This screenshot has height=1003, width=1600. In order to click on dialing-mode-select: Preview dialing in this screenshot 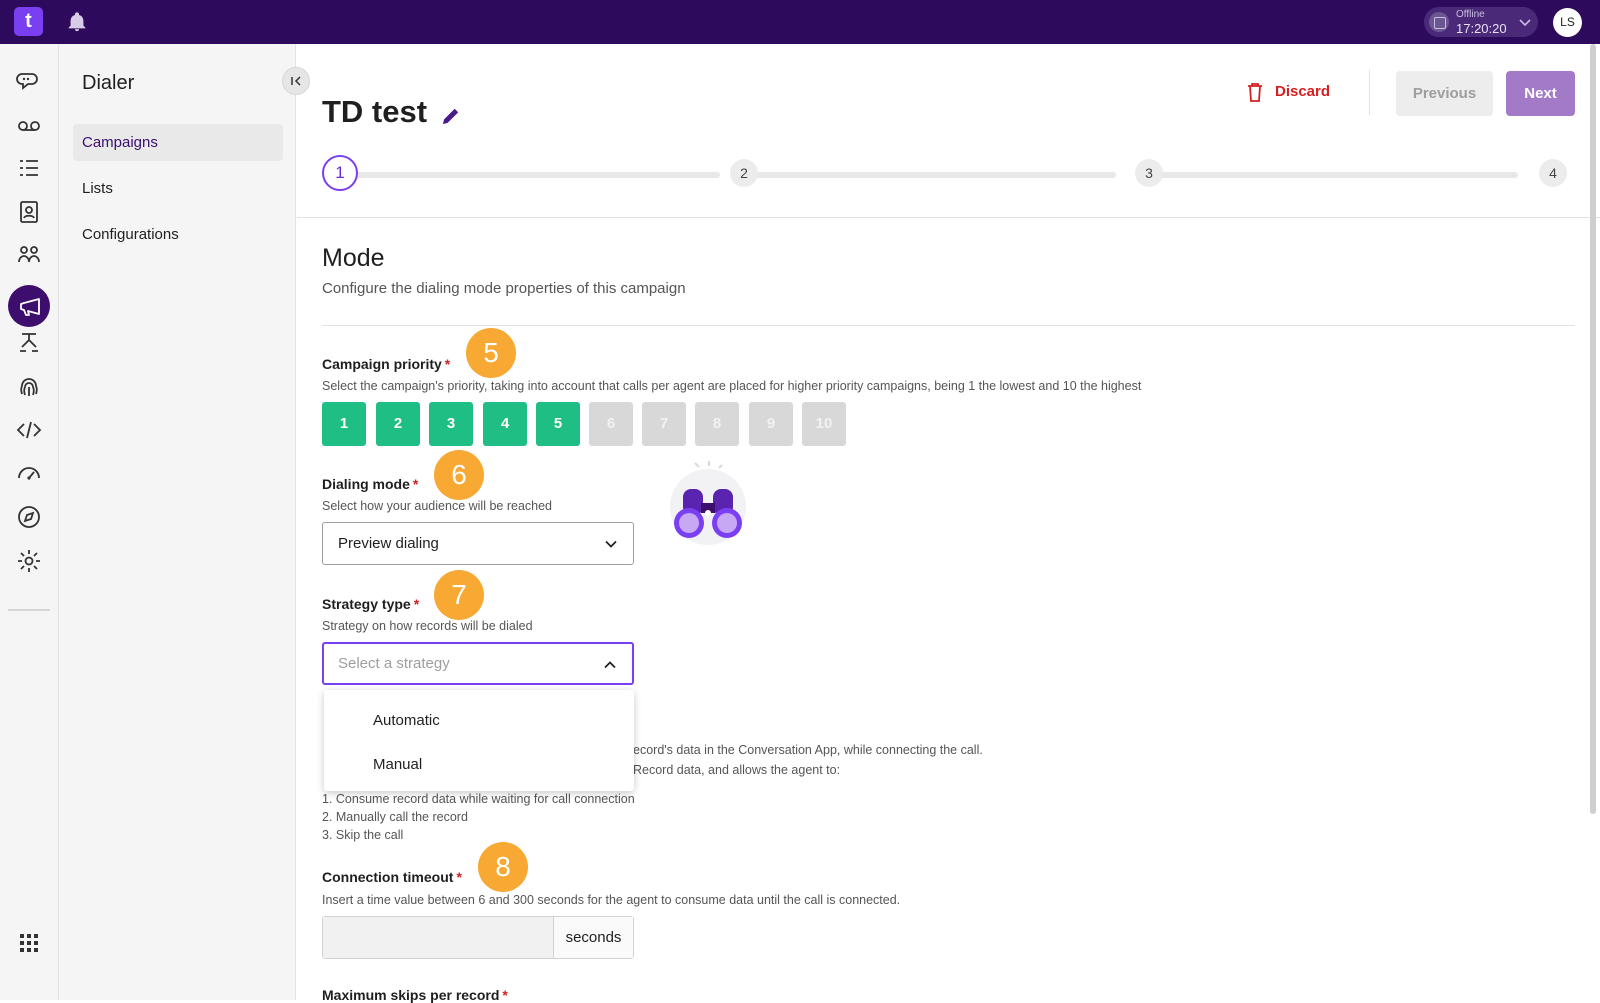, I will do `click(478, 543)`.